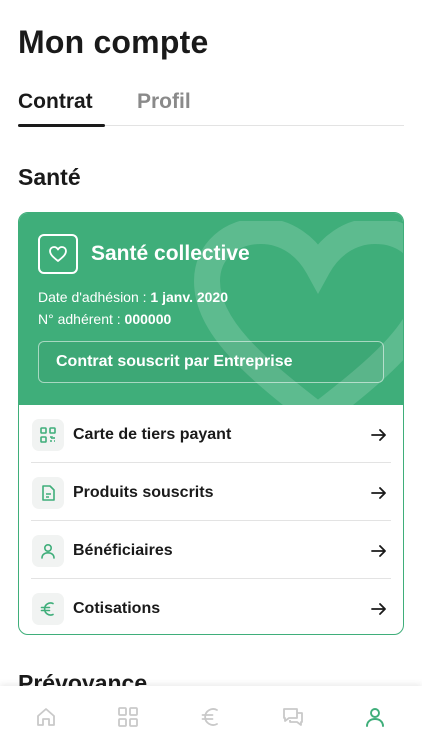 This screenshot has width=422, height=750. I want to click on nav-home, so click(46, 717).